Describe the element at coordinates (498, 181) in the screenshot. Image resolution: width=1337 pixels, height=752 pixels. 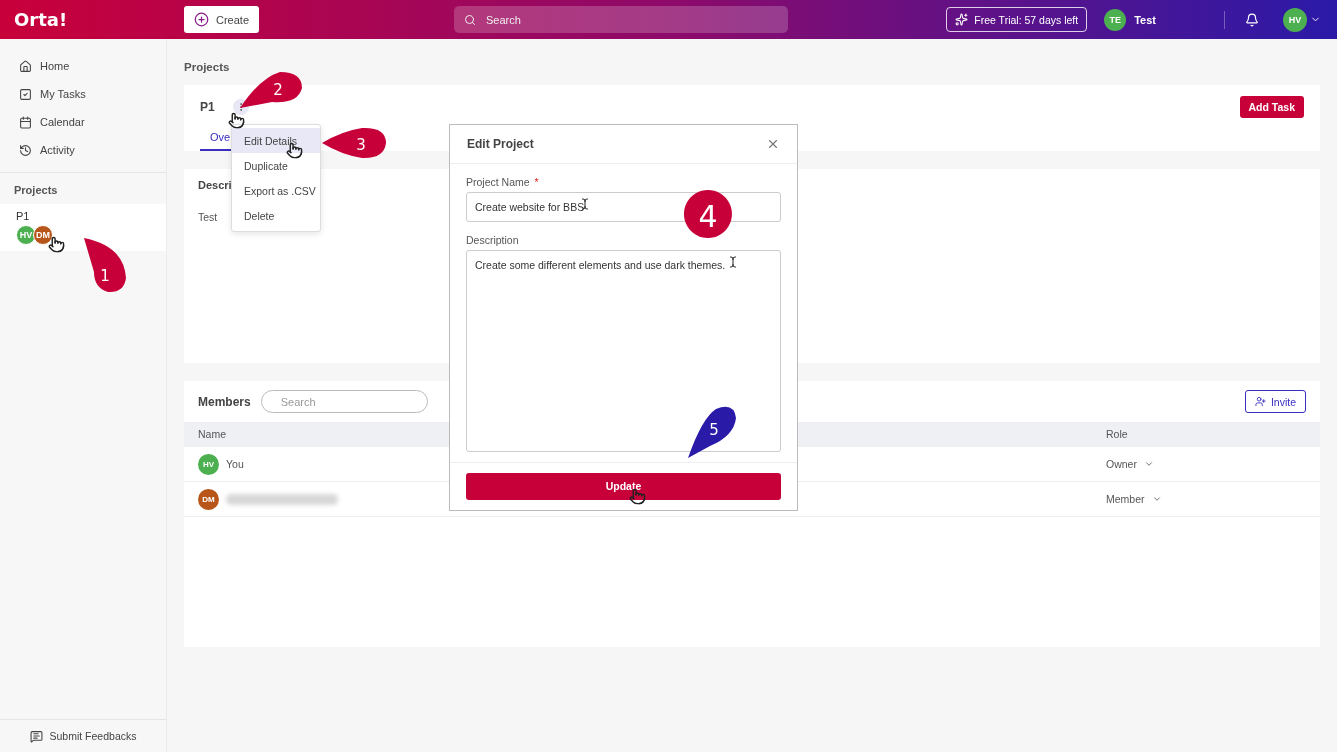
I see `field-label: Project Name` at that location.